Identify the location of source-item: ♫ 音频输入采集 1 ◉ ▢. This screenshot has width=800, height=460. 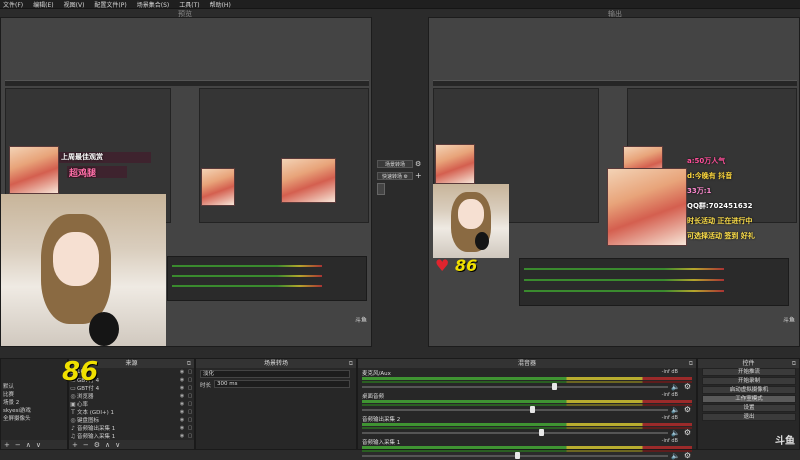
(131, 436).